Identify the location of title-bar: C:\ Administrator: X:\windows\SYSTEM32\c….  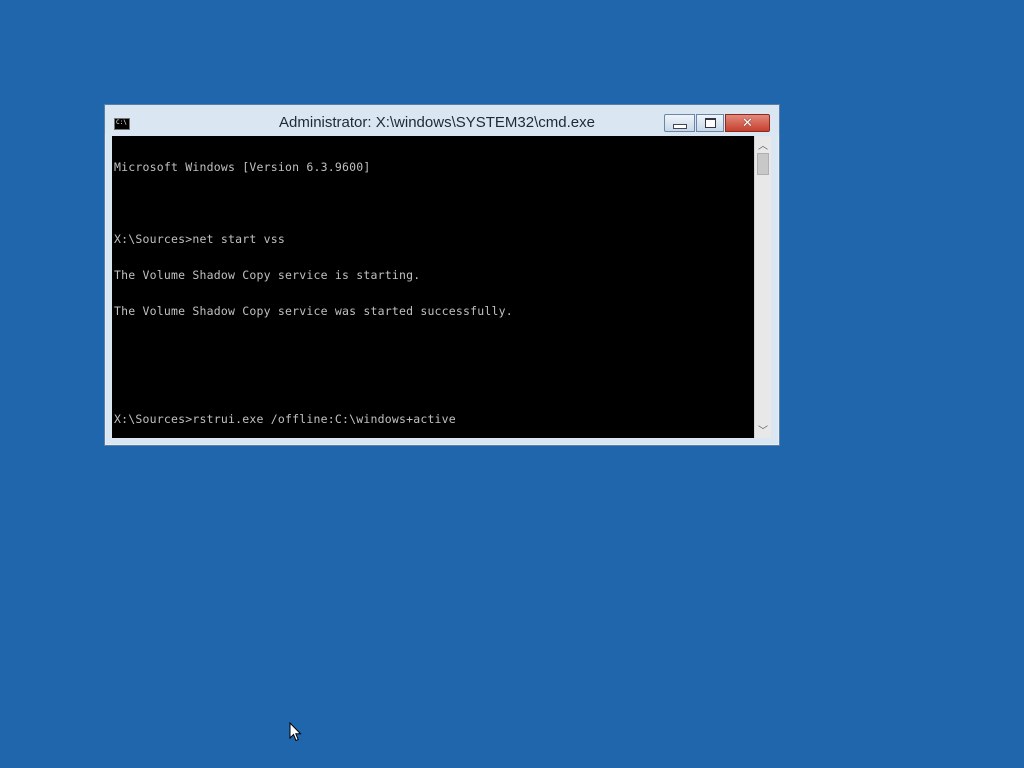
(442, 120).